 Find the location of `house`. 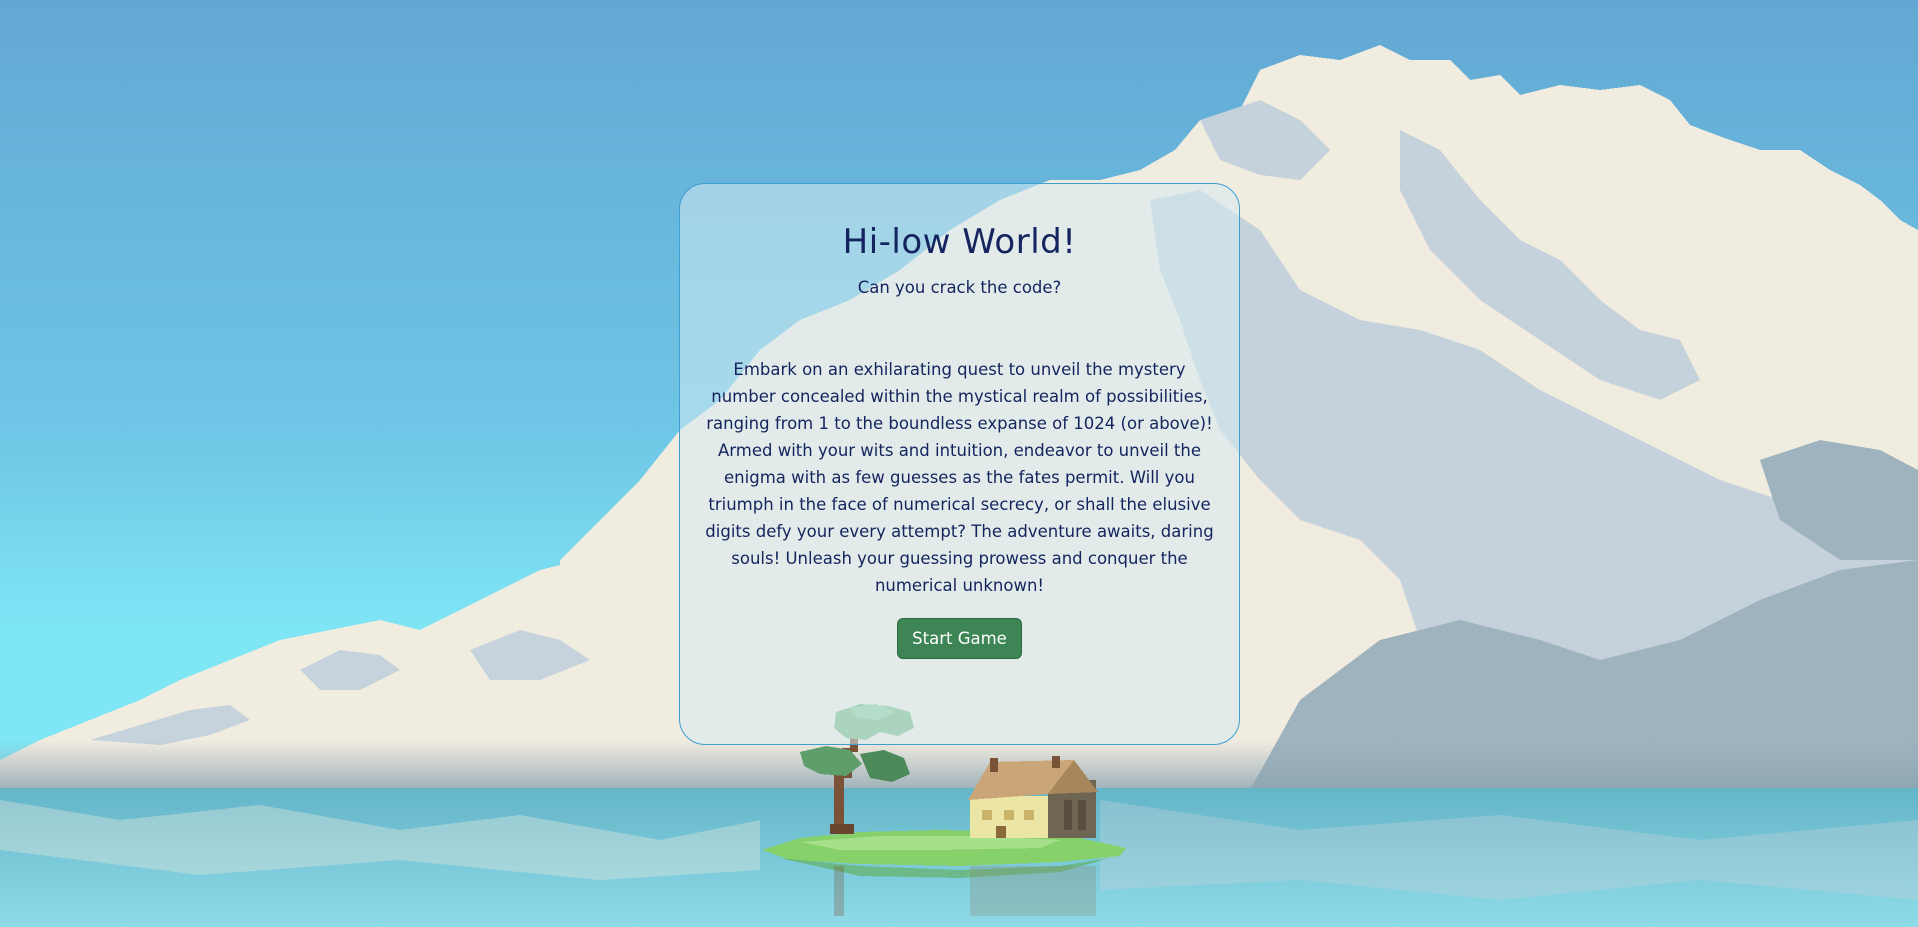

house is located at coordinates (1033, 797).